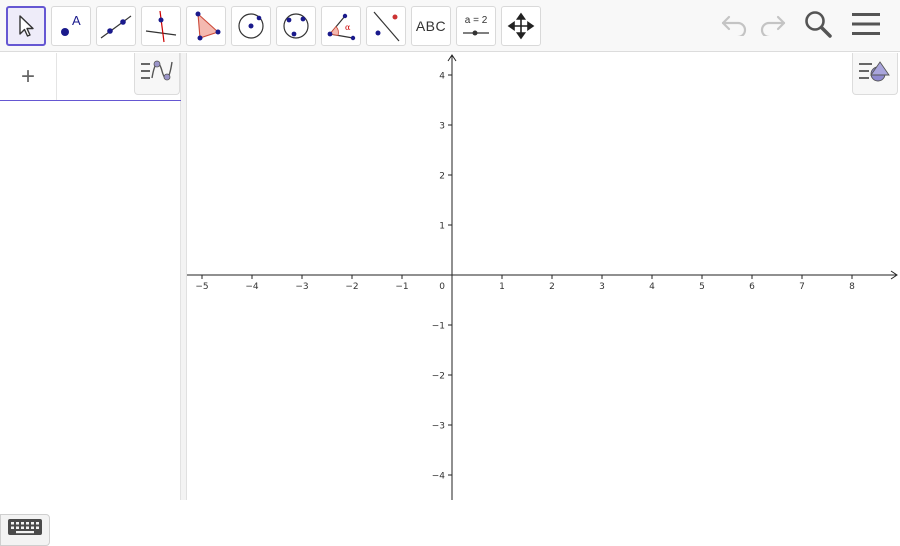 The width and height of the screenshot is (900, 546). I want to click on y-tick-label: 4, so click(442, 77).